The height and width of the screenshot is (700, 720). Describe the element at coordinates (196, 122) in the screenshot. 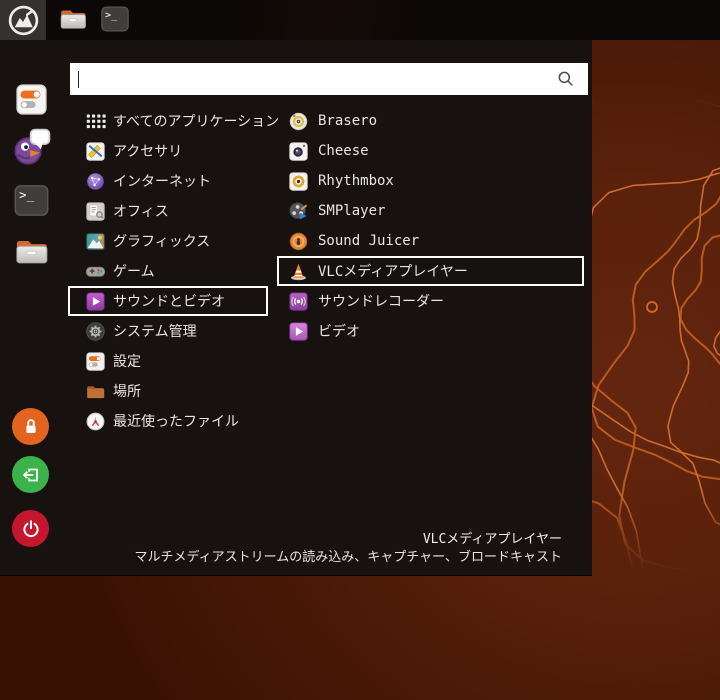

I see `category-item-label: すべてのアプリケーション` at that location.